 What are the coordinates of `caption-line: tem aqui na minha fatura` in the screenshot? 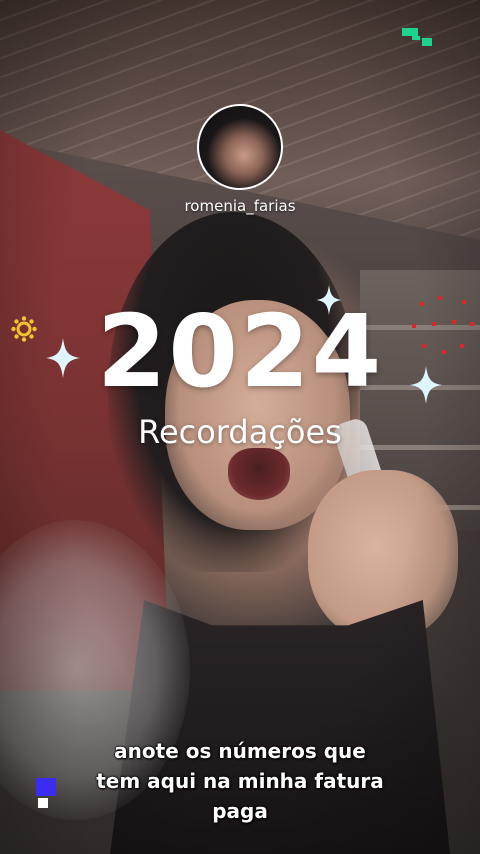 It's located at (240, 781).